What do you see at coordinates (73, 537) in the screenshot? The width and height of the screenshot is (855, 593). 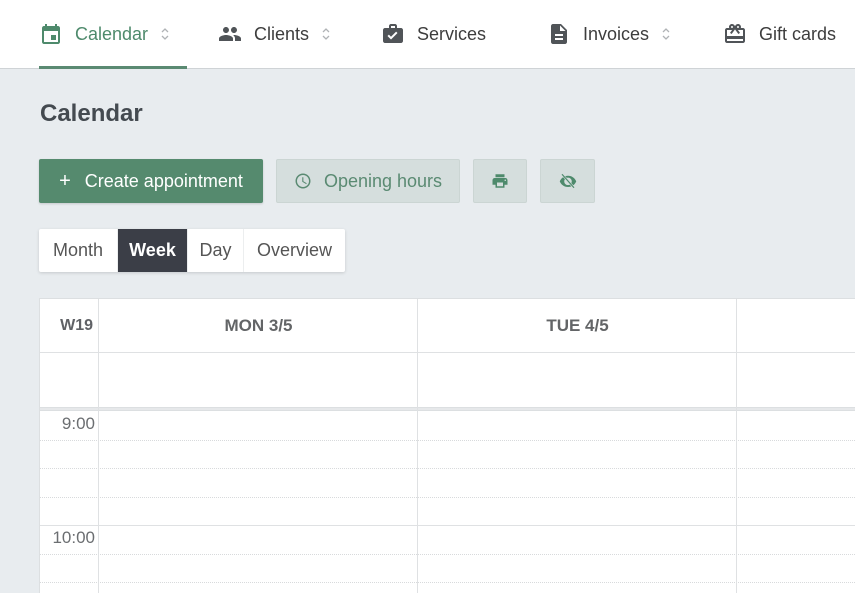 I see `time-label-10: 10:00` at bounding box center [73, 537].